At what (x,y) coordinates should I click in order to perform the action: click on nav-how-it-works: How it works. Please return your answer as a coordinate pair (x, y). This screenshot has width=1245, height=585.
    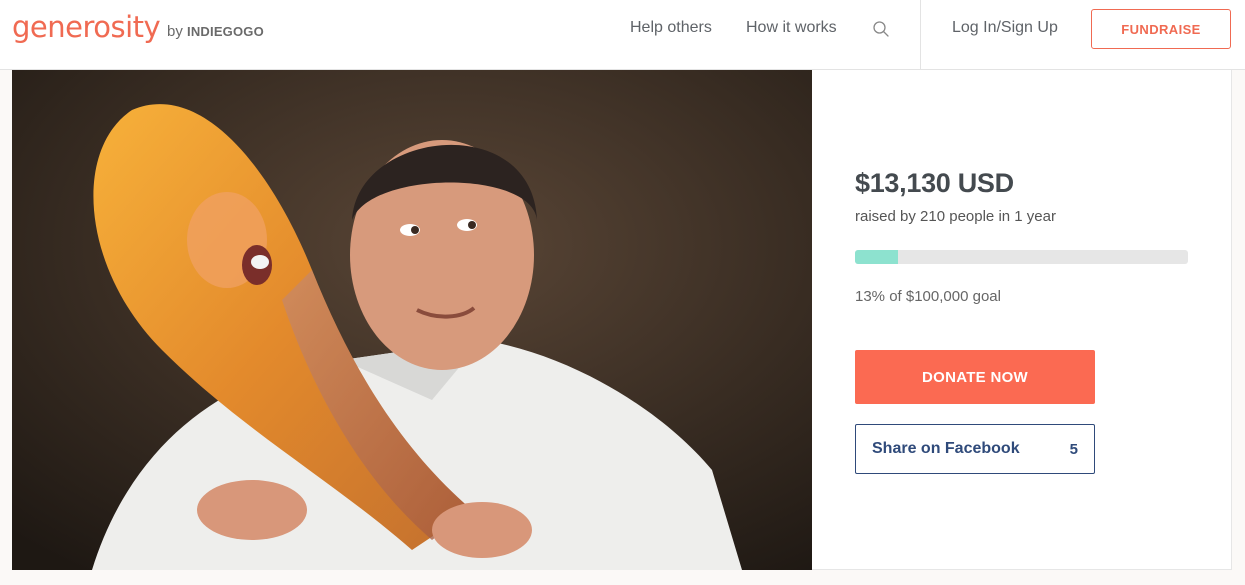
    Looking at the image, I should click on (791, 28).